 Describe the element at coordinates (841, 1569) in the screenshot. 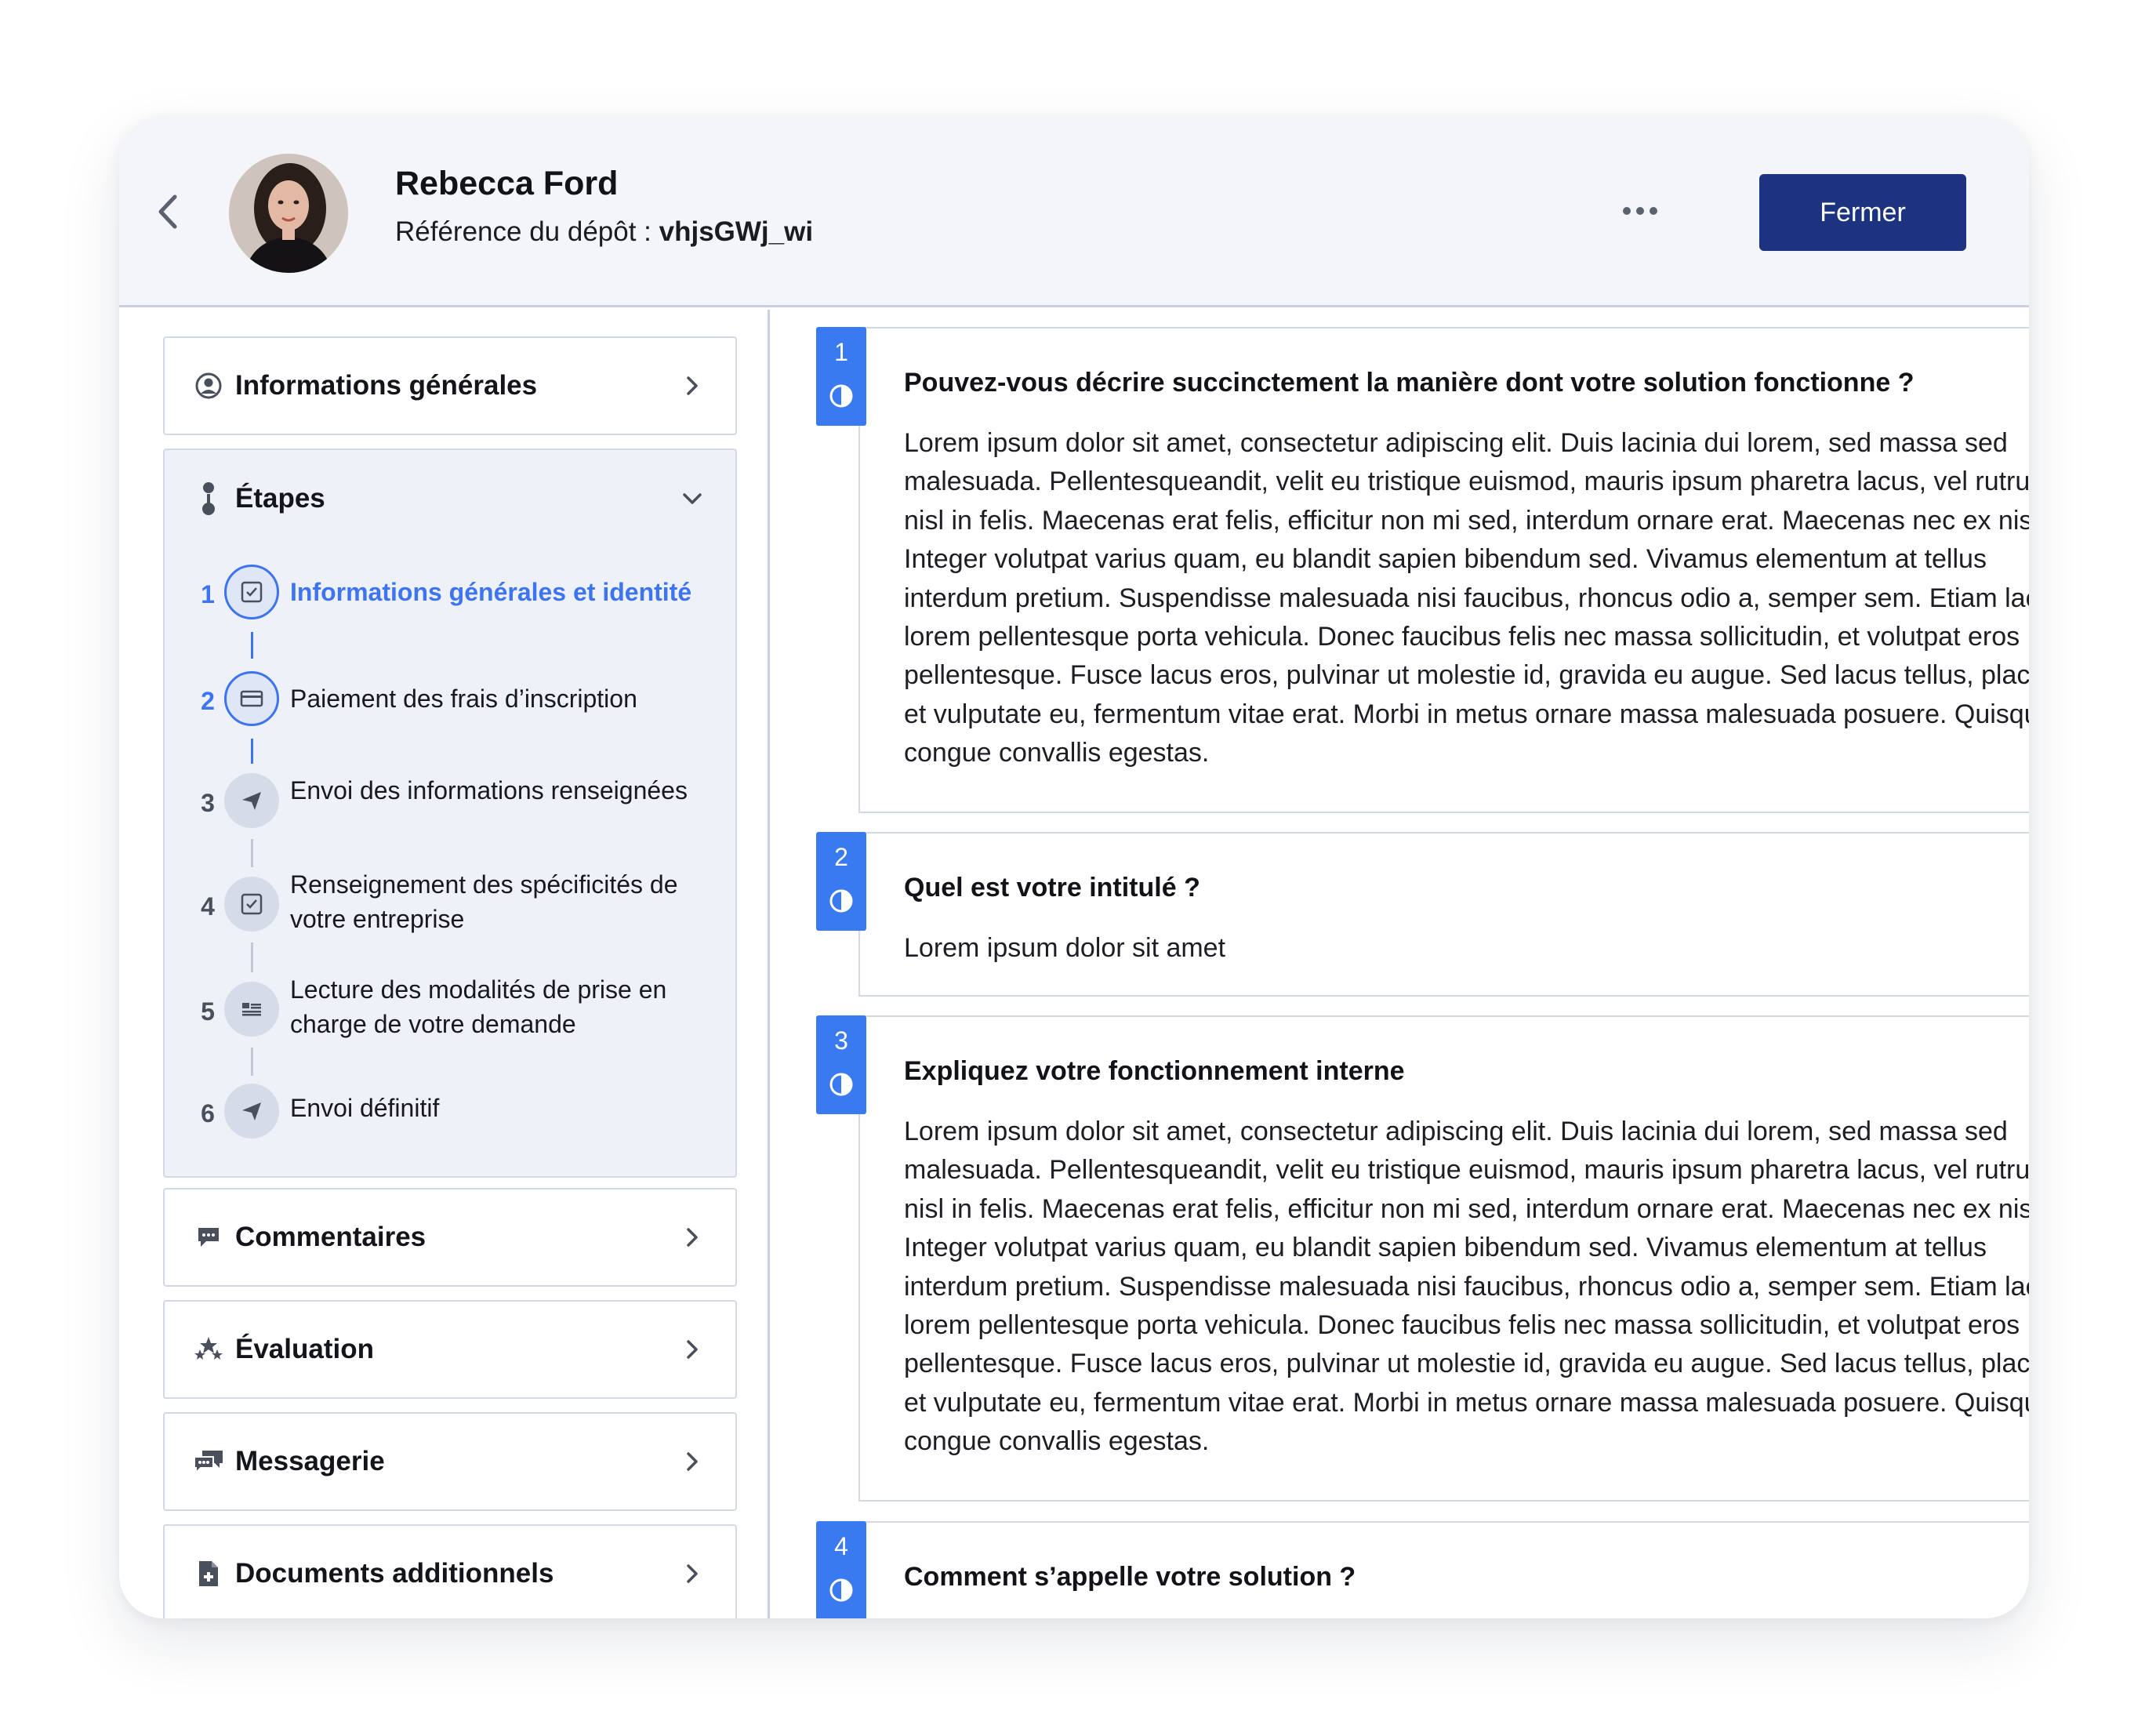

I see `question-badge: 4` at that location.